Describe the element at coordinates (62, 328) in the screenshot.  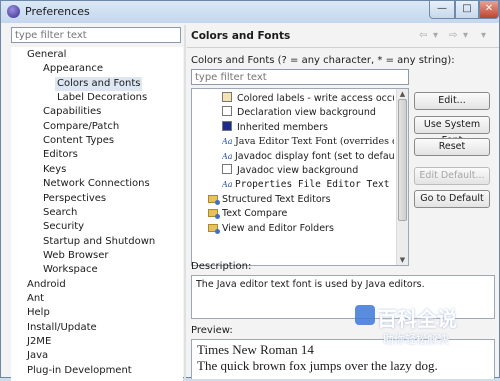
I see `tree-item: Install/Update` at that location.